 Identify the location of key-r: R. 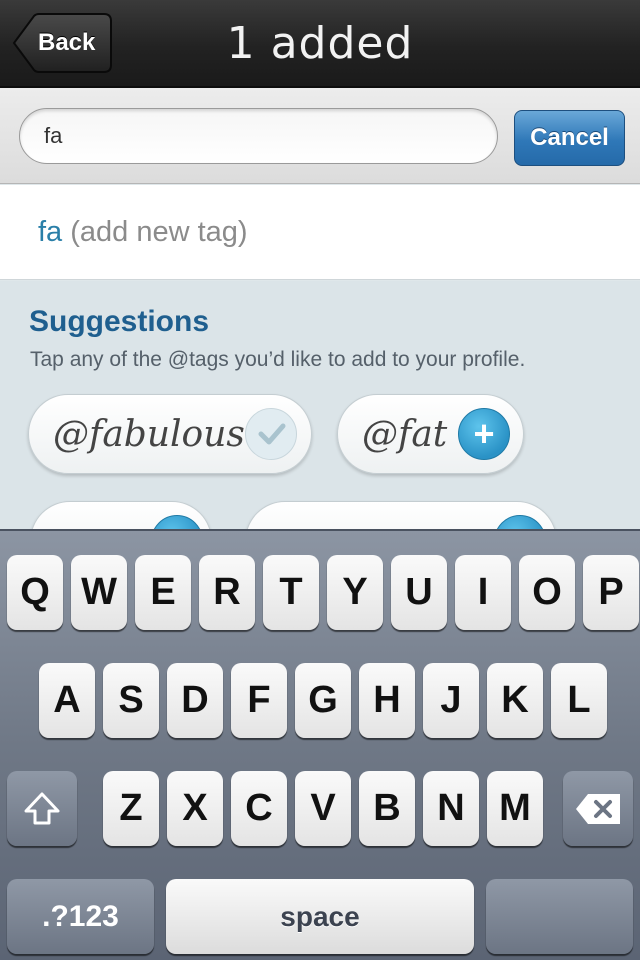
(227, 592).